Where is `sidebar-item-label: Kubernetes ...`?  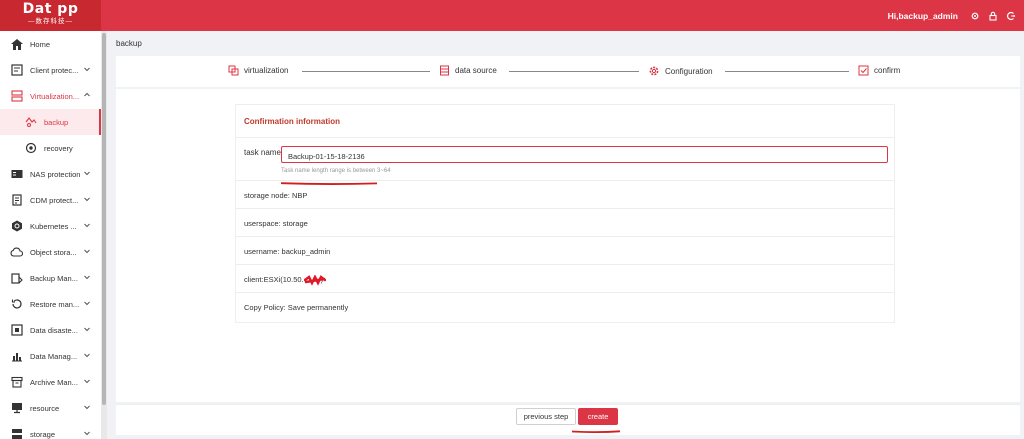 sidebar-item-label: Kubernetes ... is located at coordinates (53, 226).